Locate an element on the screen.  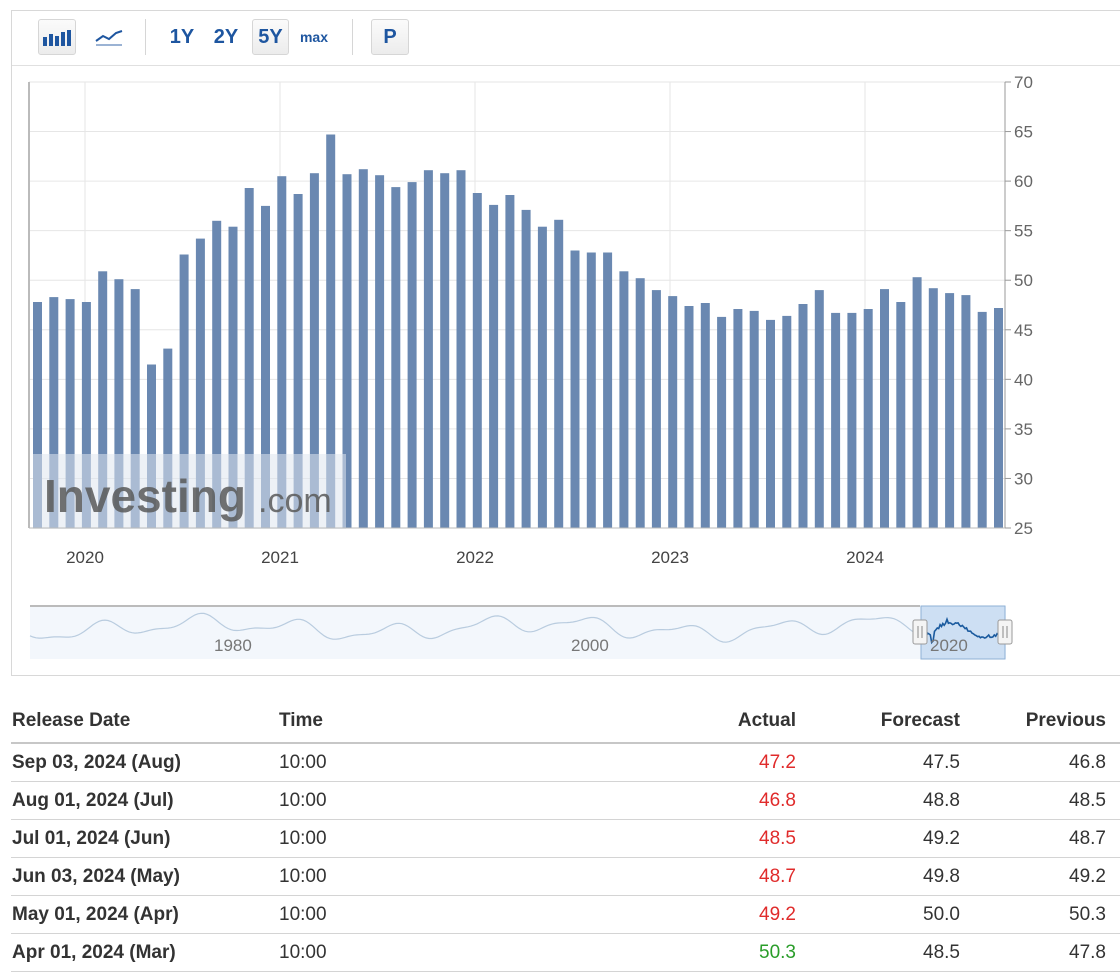
actual-cell: 48.7 is located at coordinates (777, 876).